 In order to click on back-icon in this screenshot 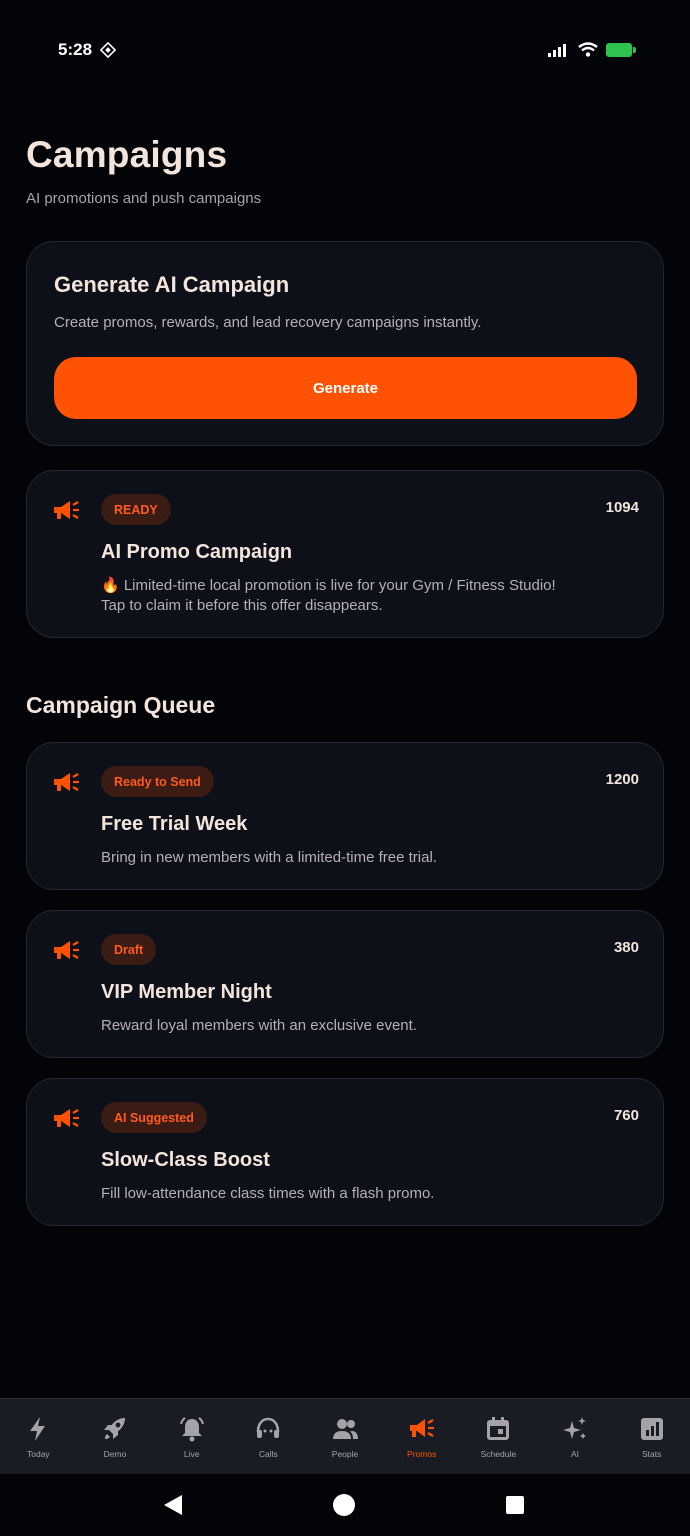, I will do `click(173, 1505)`.